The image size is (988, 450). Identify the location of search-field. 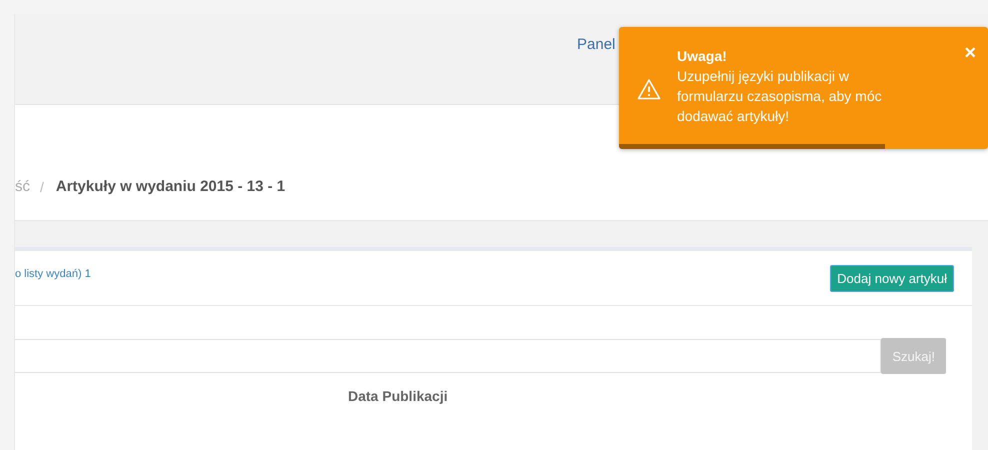
(448, 356).